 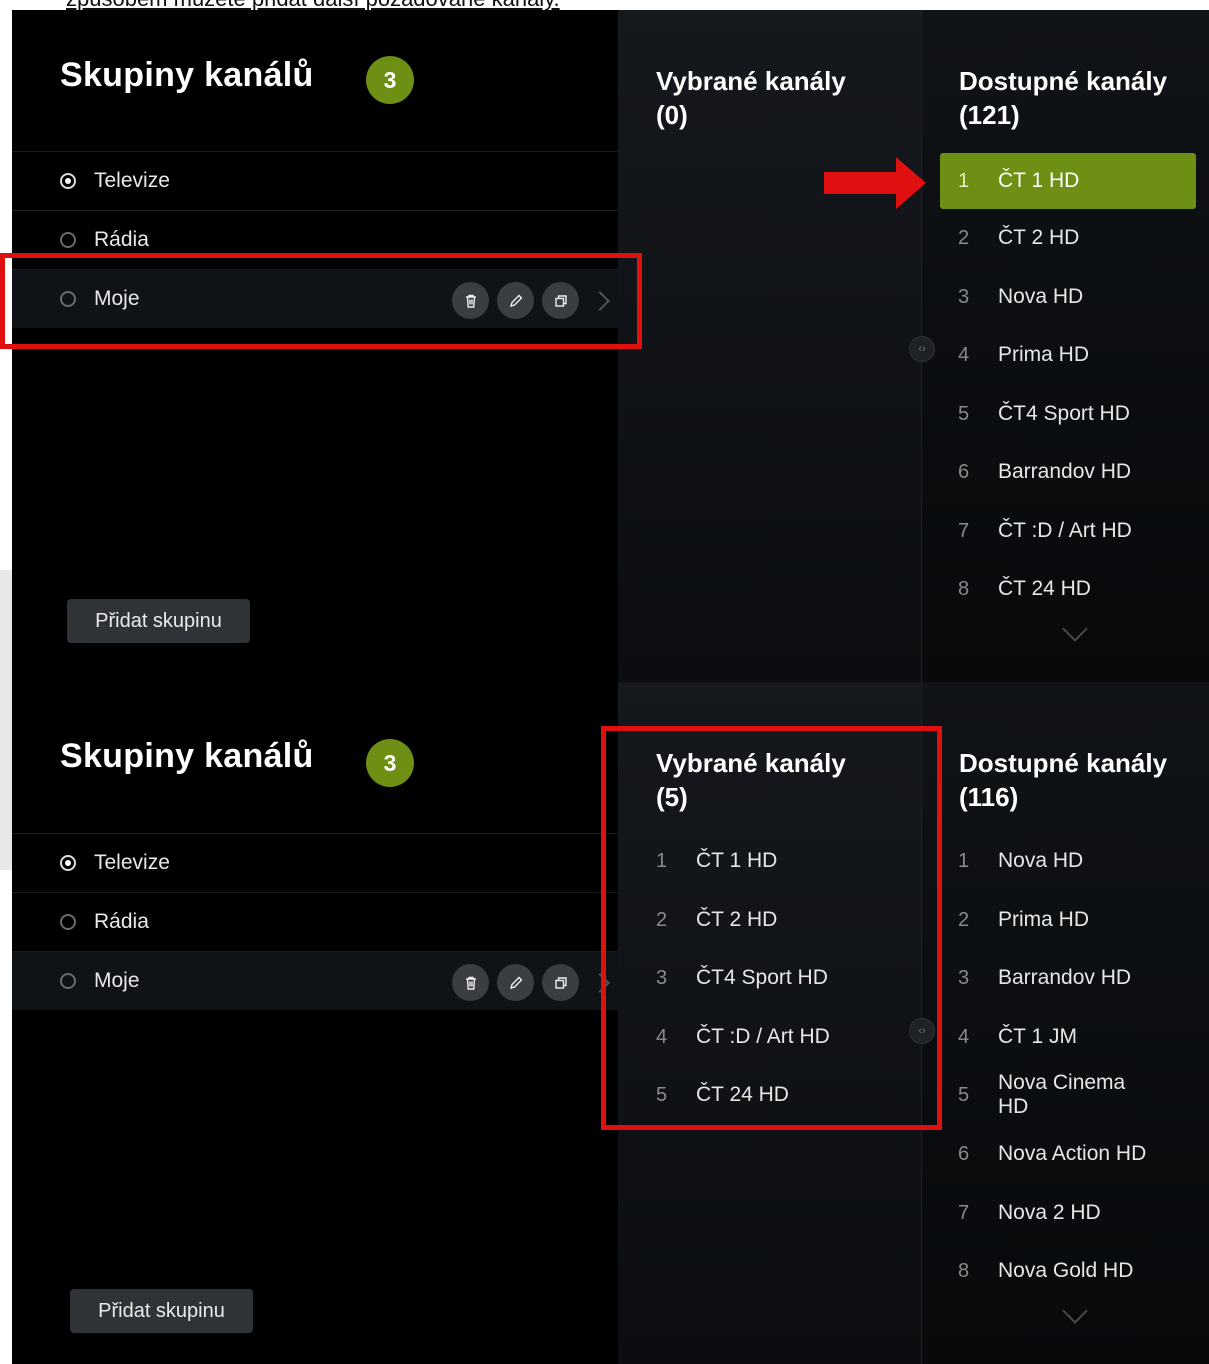 I want to click on selected-title-text: Vybrané kanály, so click(x=751, y=81).